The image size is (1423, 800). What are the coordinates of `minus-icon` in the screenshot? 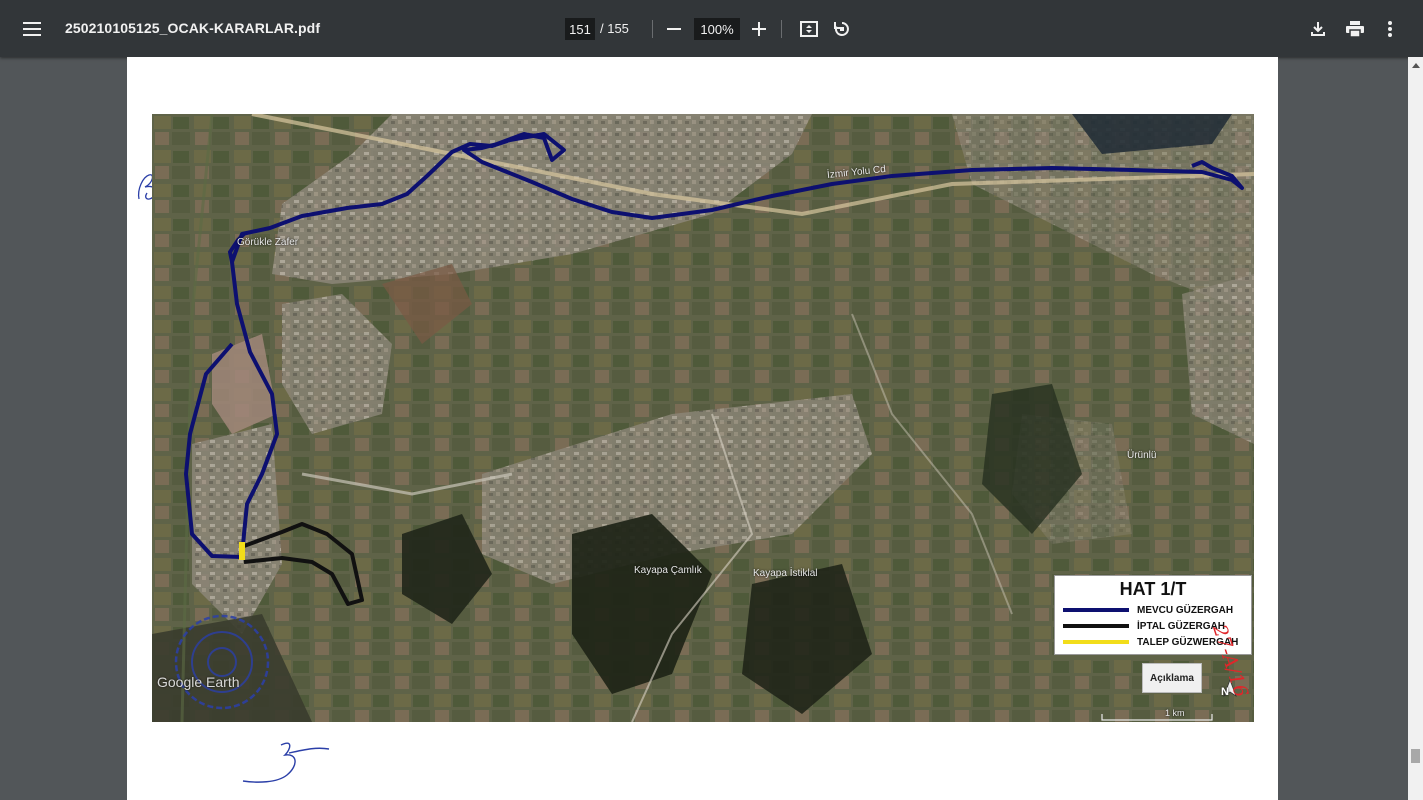 It's located at (674, 29).